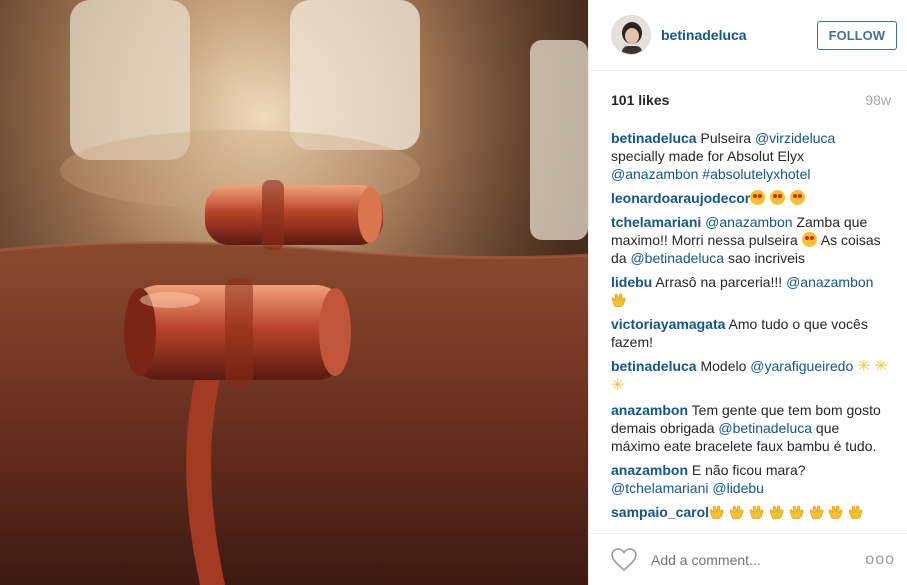 This screenshot has height=585, width=907. Describe the element at coordinates (640, 100) in the screenshot. I see `likes-count: 101 likes` at that location.